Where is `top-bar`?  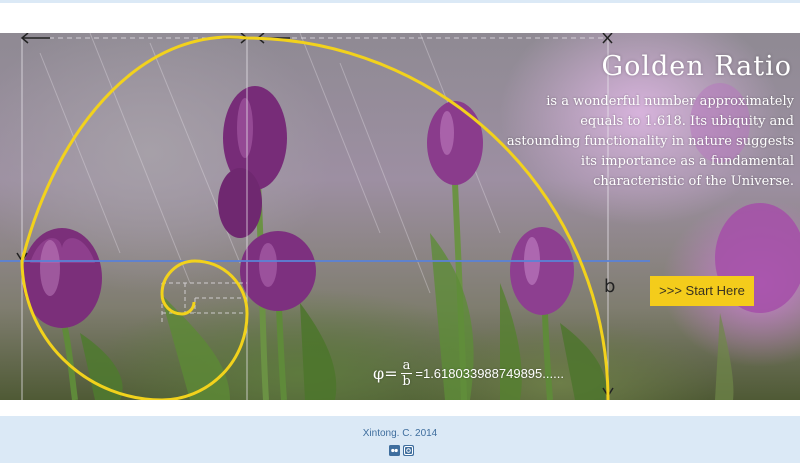
top-bar is located at coordinates (400, 16).